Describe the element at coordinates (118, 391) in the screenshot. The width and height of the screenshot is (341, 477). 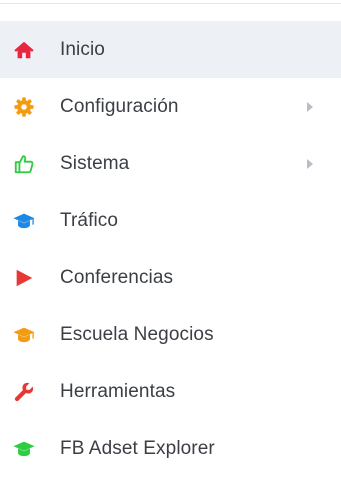
I see `sidebar-item-label: Herramientas` at that location.